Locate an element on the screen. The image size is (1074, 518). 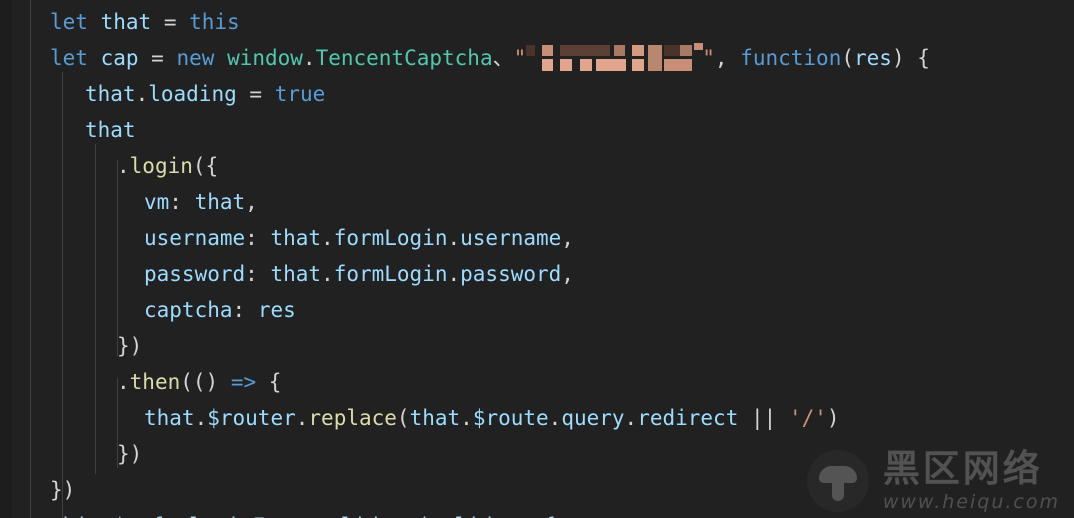
code-line: password: that.formLogin.password, is located at coordinates (287, 274).